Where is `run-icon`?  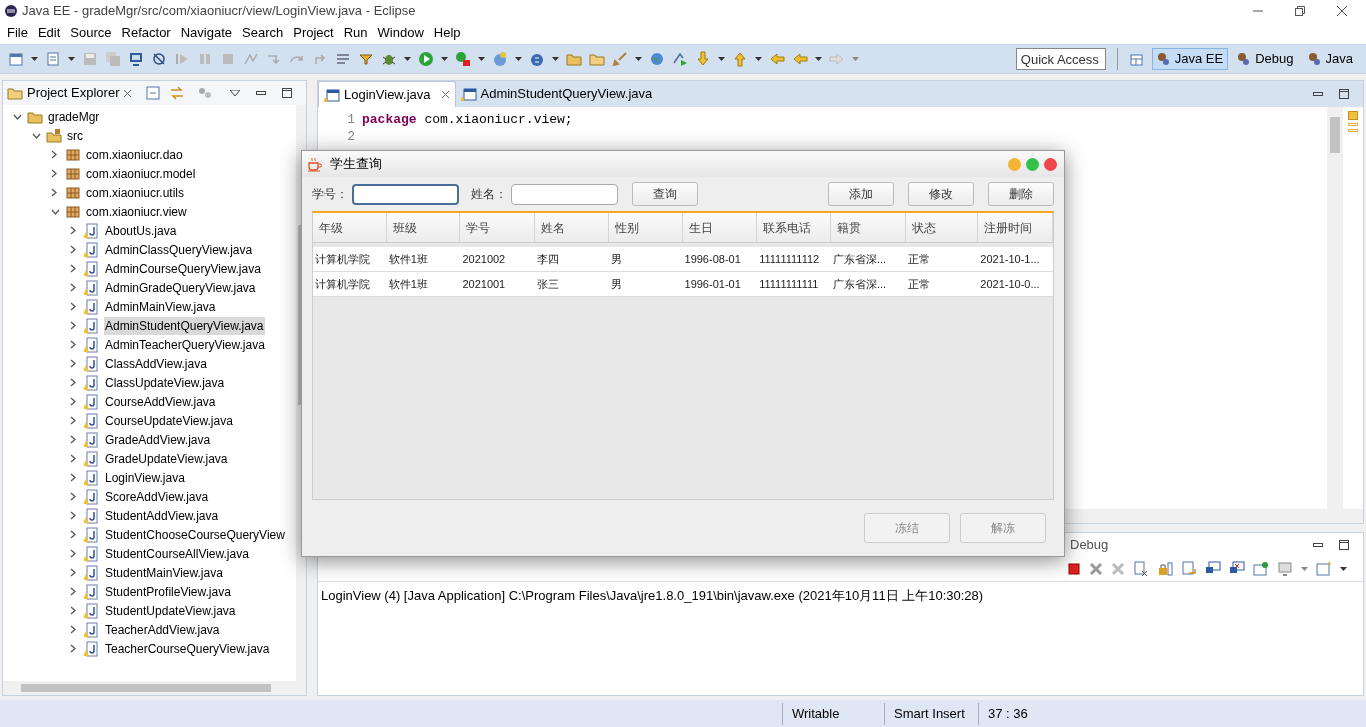
run-icon is located at coordinates (426, 59).